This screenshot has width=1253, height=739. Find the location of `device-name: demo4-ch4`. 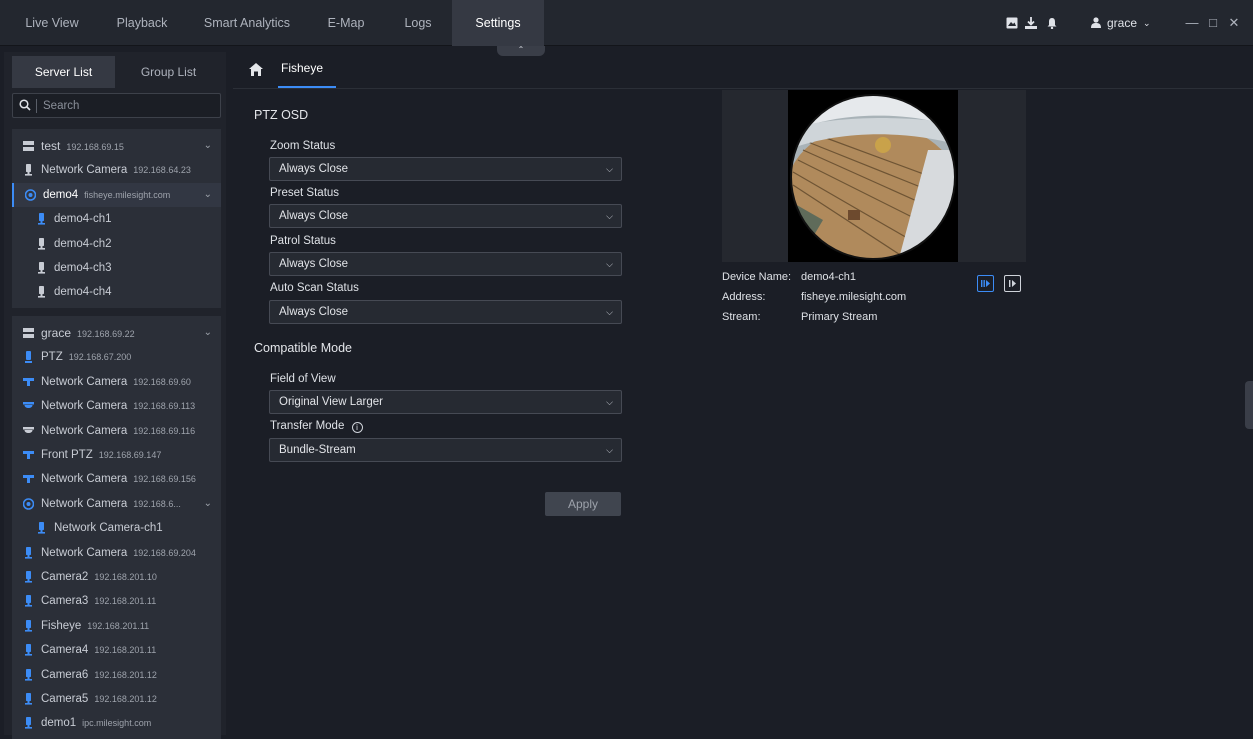

device-name: demo4-ch4 is located at coordinates (83, 292).